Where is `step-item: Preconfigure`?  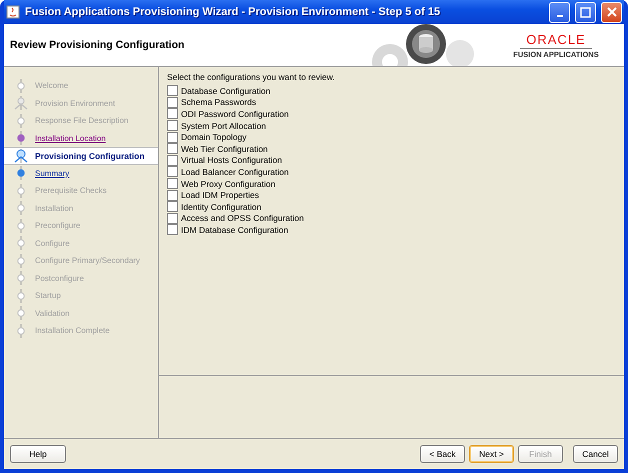
step-item: Preconfigure is located at coordinates (57, 225).